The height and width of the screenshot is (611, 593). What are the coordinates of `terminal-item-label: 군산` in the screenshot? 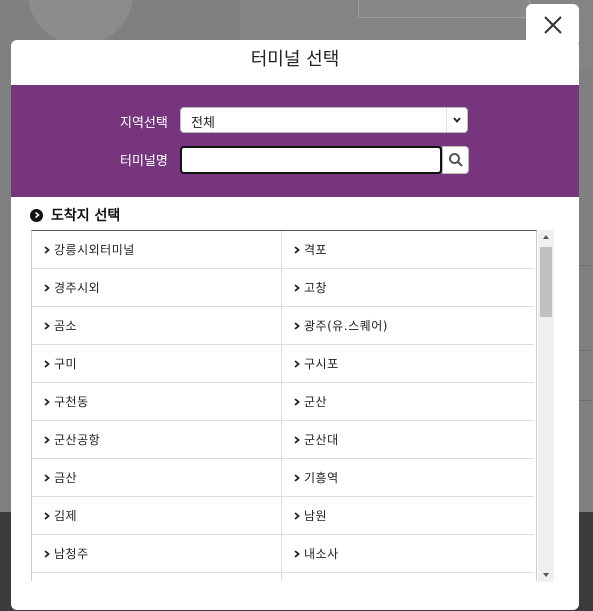 It's located at (316, 402).